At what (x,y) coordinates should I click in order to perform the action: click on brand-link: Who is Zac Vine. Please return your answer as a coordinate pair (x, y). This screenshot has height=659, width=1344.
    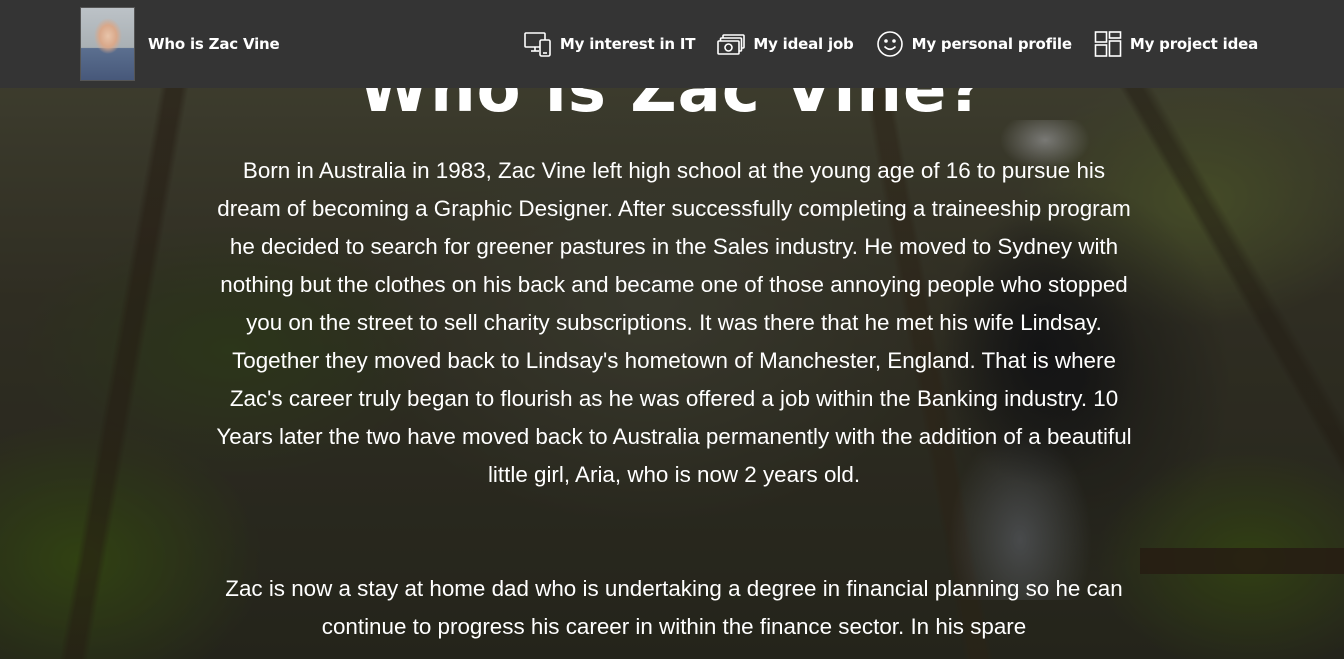
    Looking at the image, I should click on (180, 44).